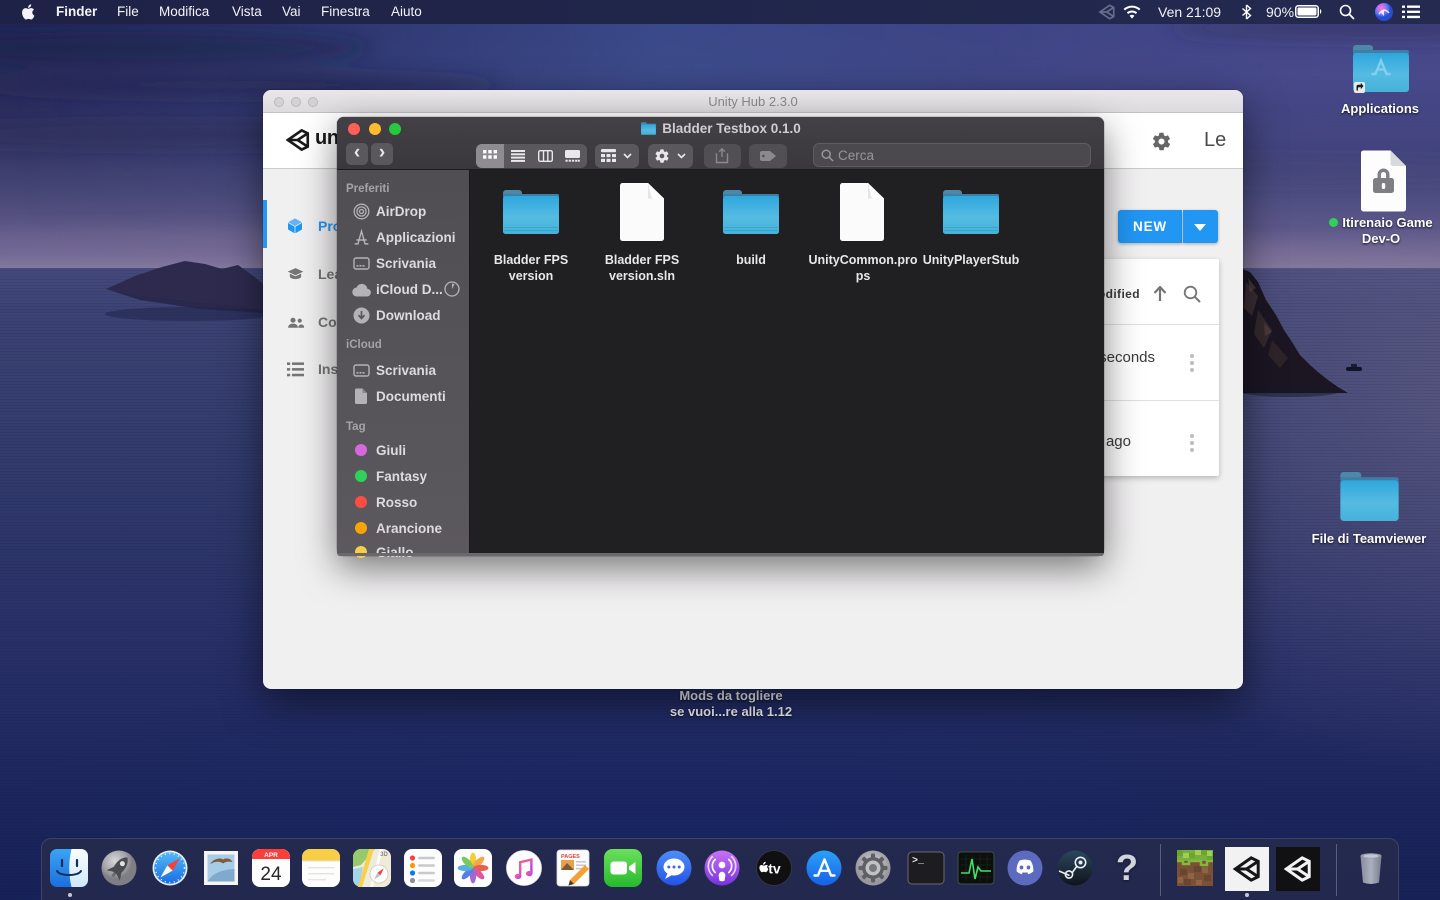  Describe the element at coordinates (384, 855) in the screenshot. I see `svg-text: 3D` at that location.